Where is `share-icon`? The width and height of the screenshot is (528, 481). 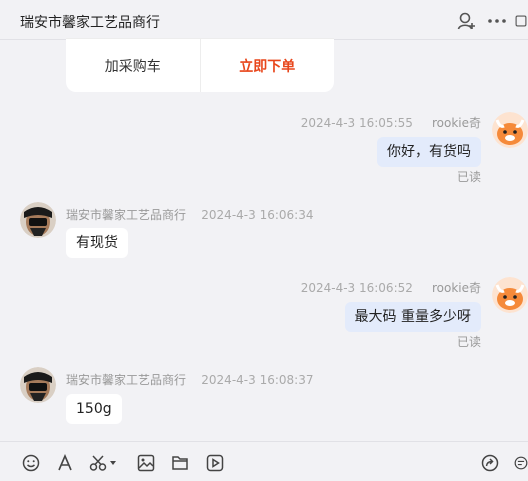
share-icon is located at coordinates (490, 463).